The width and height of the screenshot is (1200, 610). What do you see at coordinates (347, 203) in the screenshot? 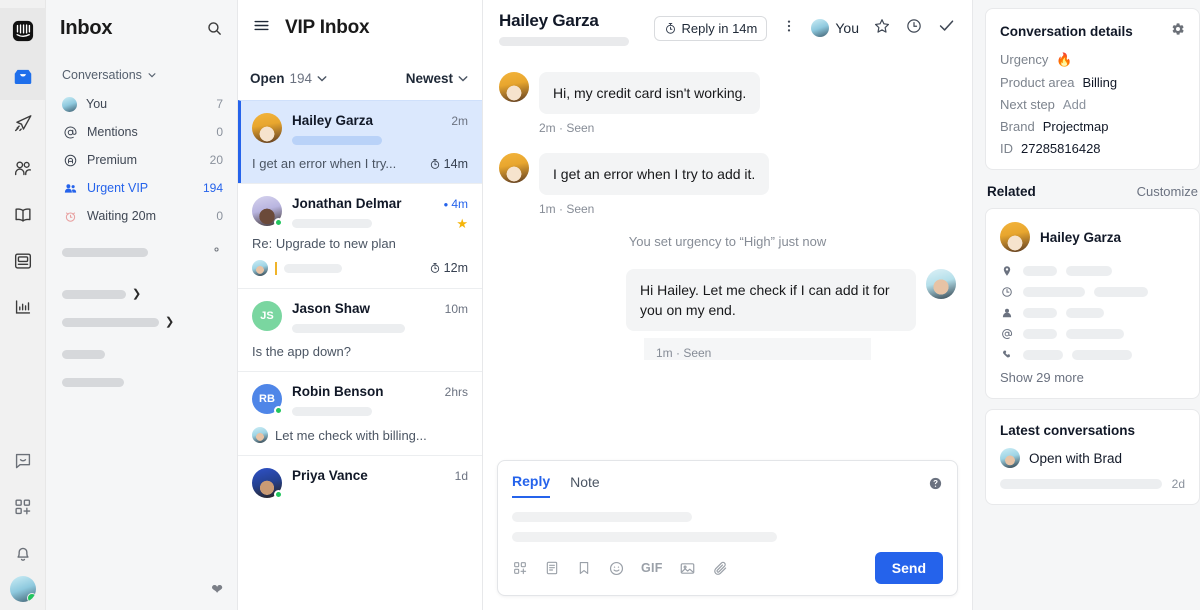
I see `conversation-name: Jonathan Delmar` at bounding box center [347, 203].